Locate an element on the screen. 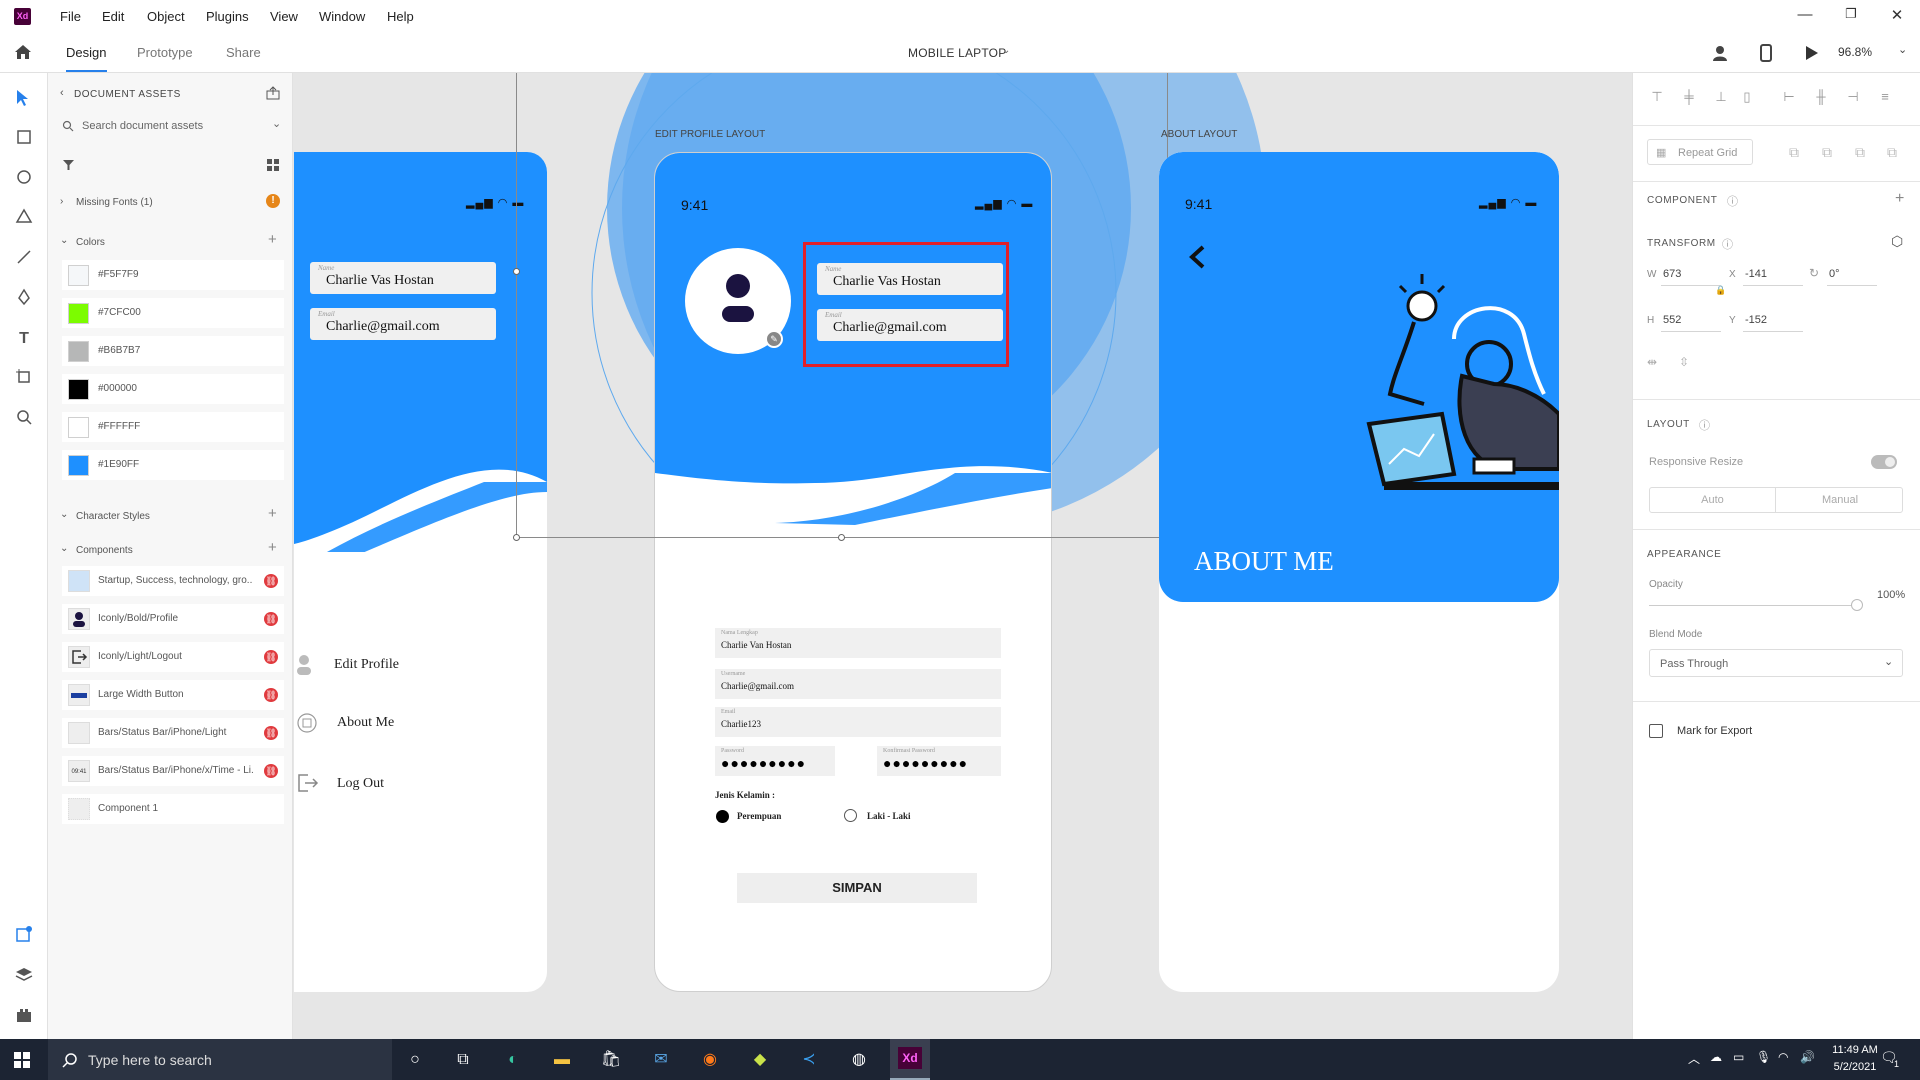 The height and width of the screenshot is (1080, 1920). manual-option: Manual is located at coordinates (1840, 500).